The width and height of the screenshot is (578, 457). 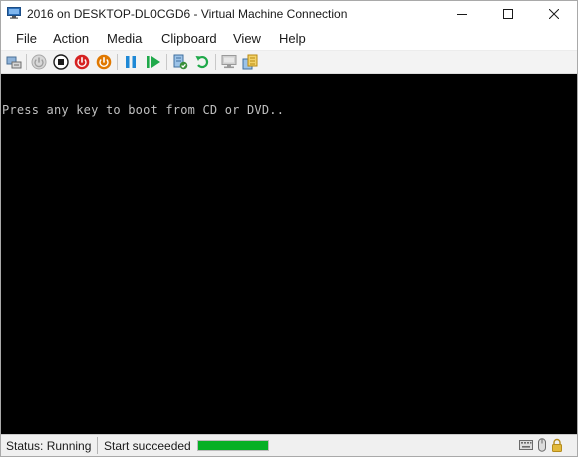 I want to click on boot-prompt-text: Press any key to boot from CD or DVD.., so click(x=143, y=110).